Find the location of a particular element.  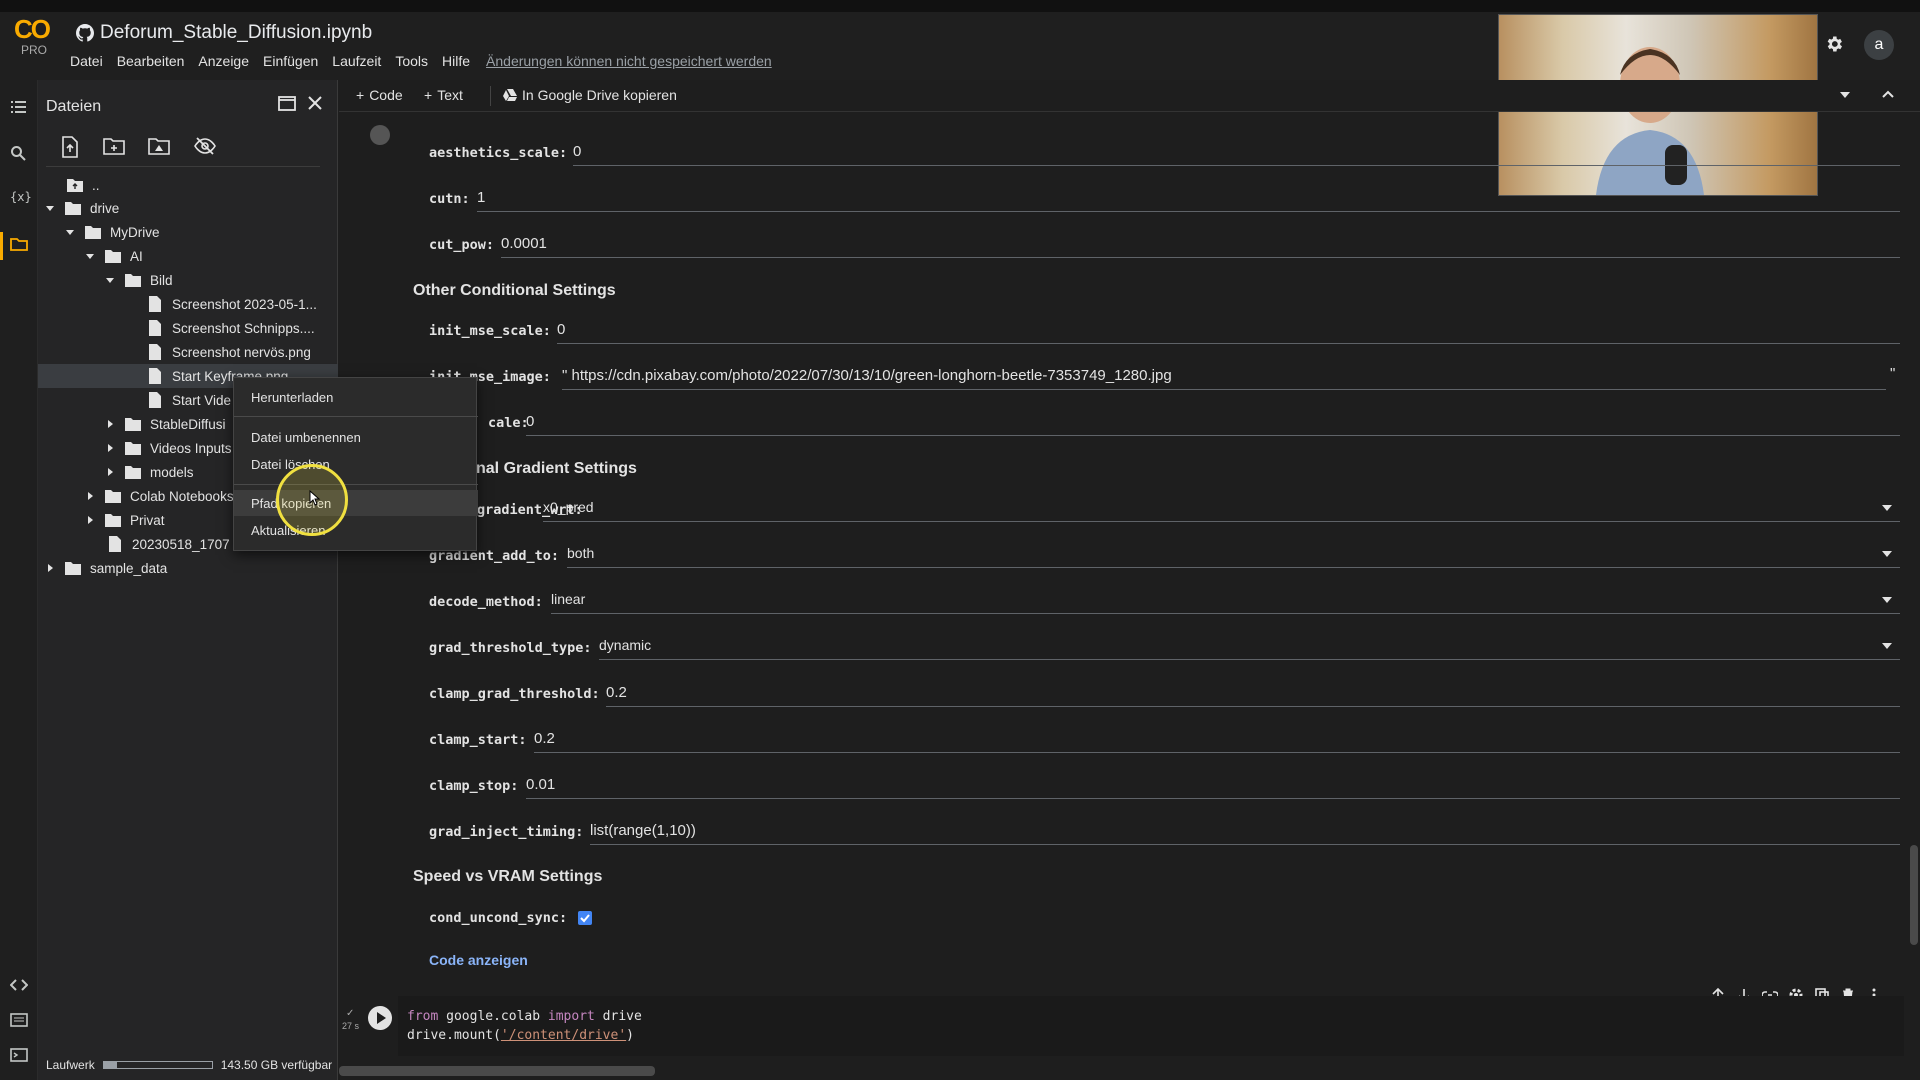

tree-item-folder: Privat is located at coordinates (124, 520).